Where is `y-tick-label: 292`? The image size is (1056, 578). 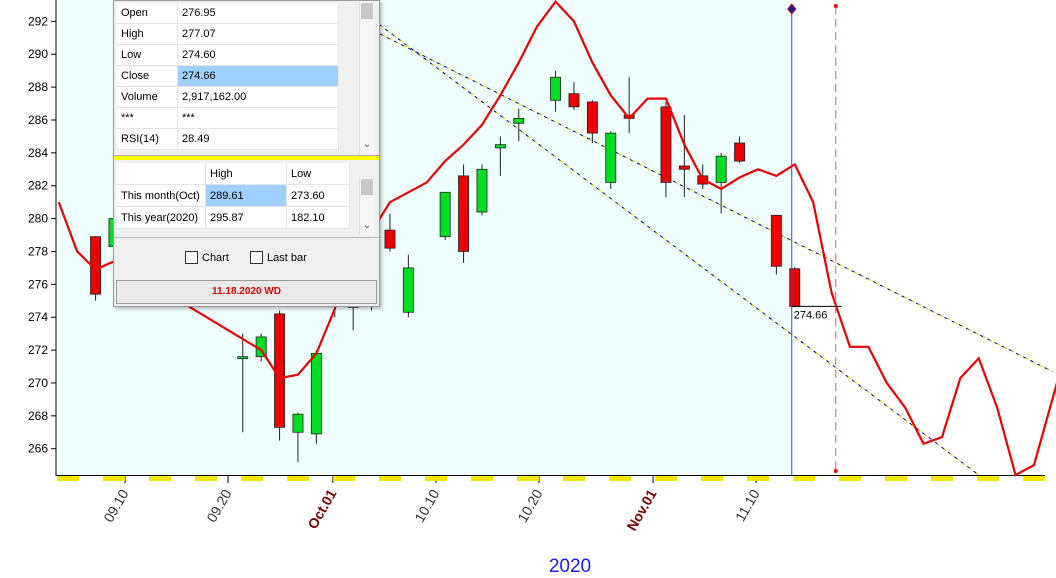
y-tick-label: 292 is located at coordinates (38, 21).